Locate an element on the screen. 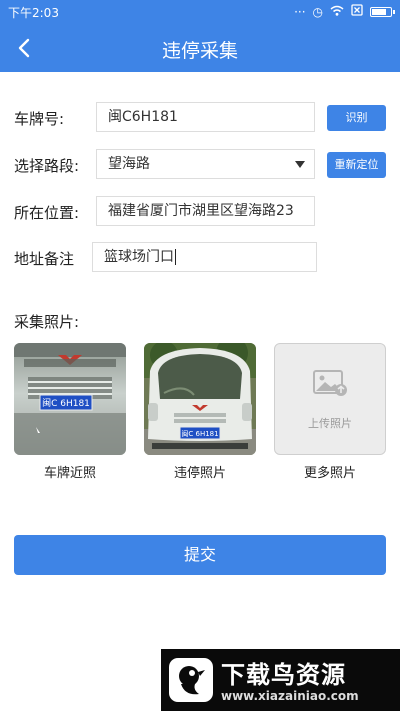 This screenshot has width=400, height=711. no-sim-icon is located at coordinates (357, 11).